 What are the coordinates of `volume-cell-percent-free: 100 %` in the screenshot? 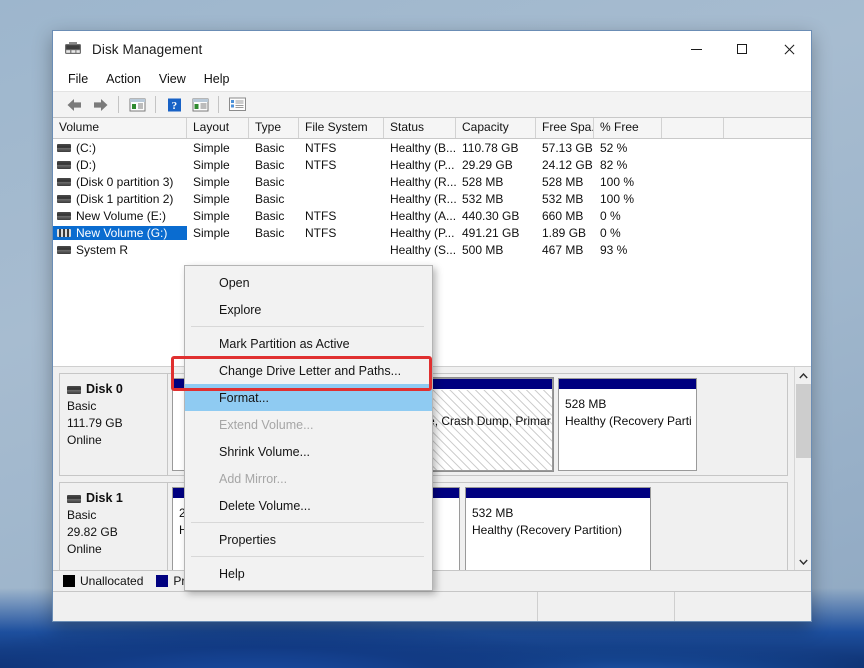 It's located at (617, 181).